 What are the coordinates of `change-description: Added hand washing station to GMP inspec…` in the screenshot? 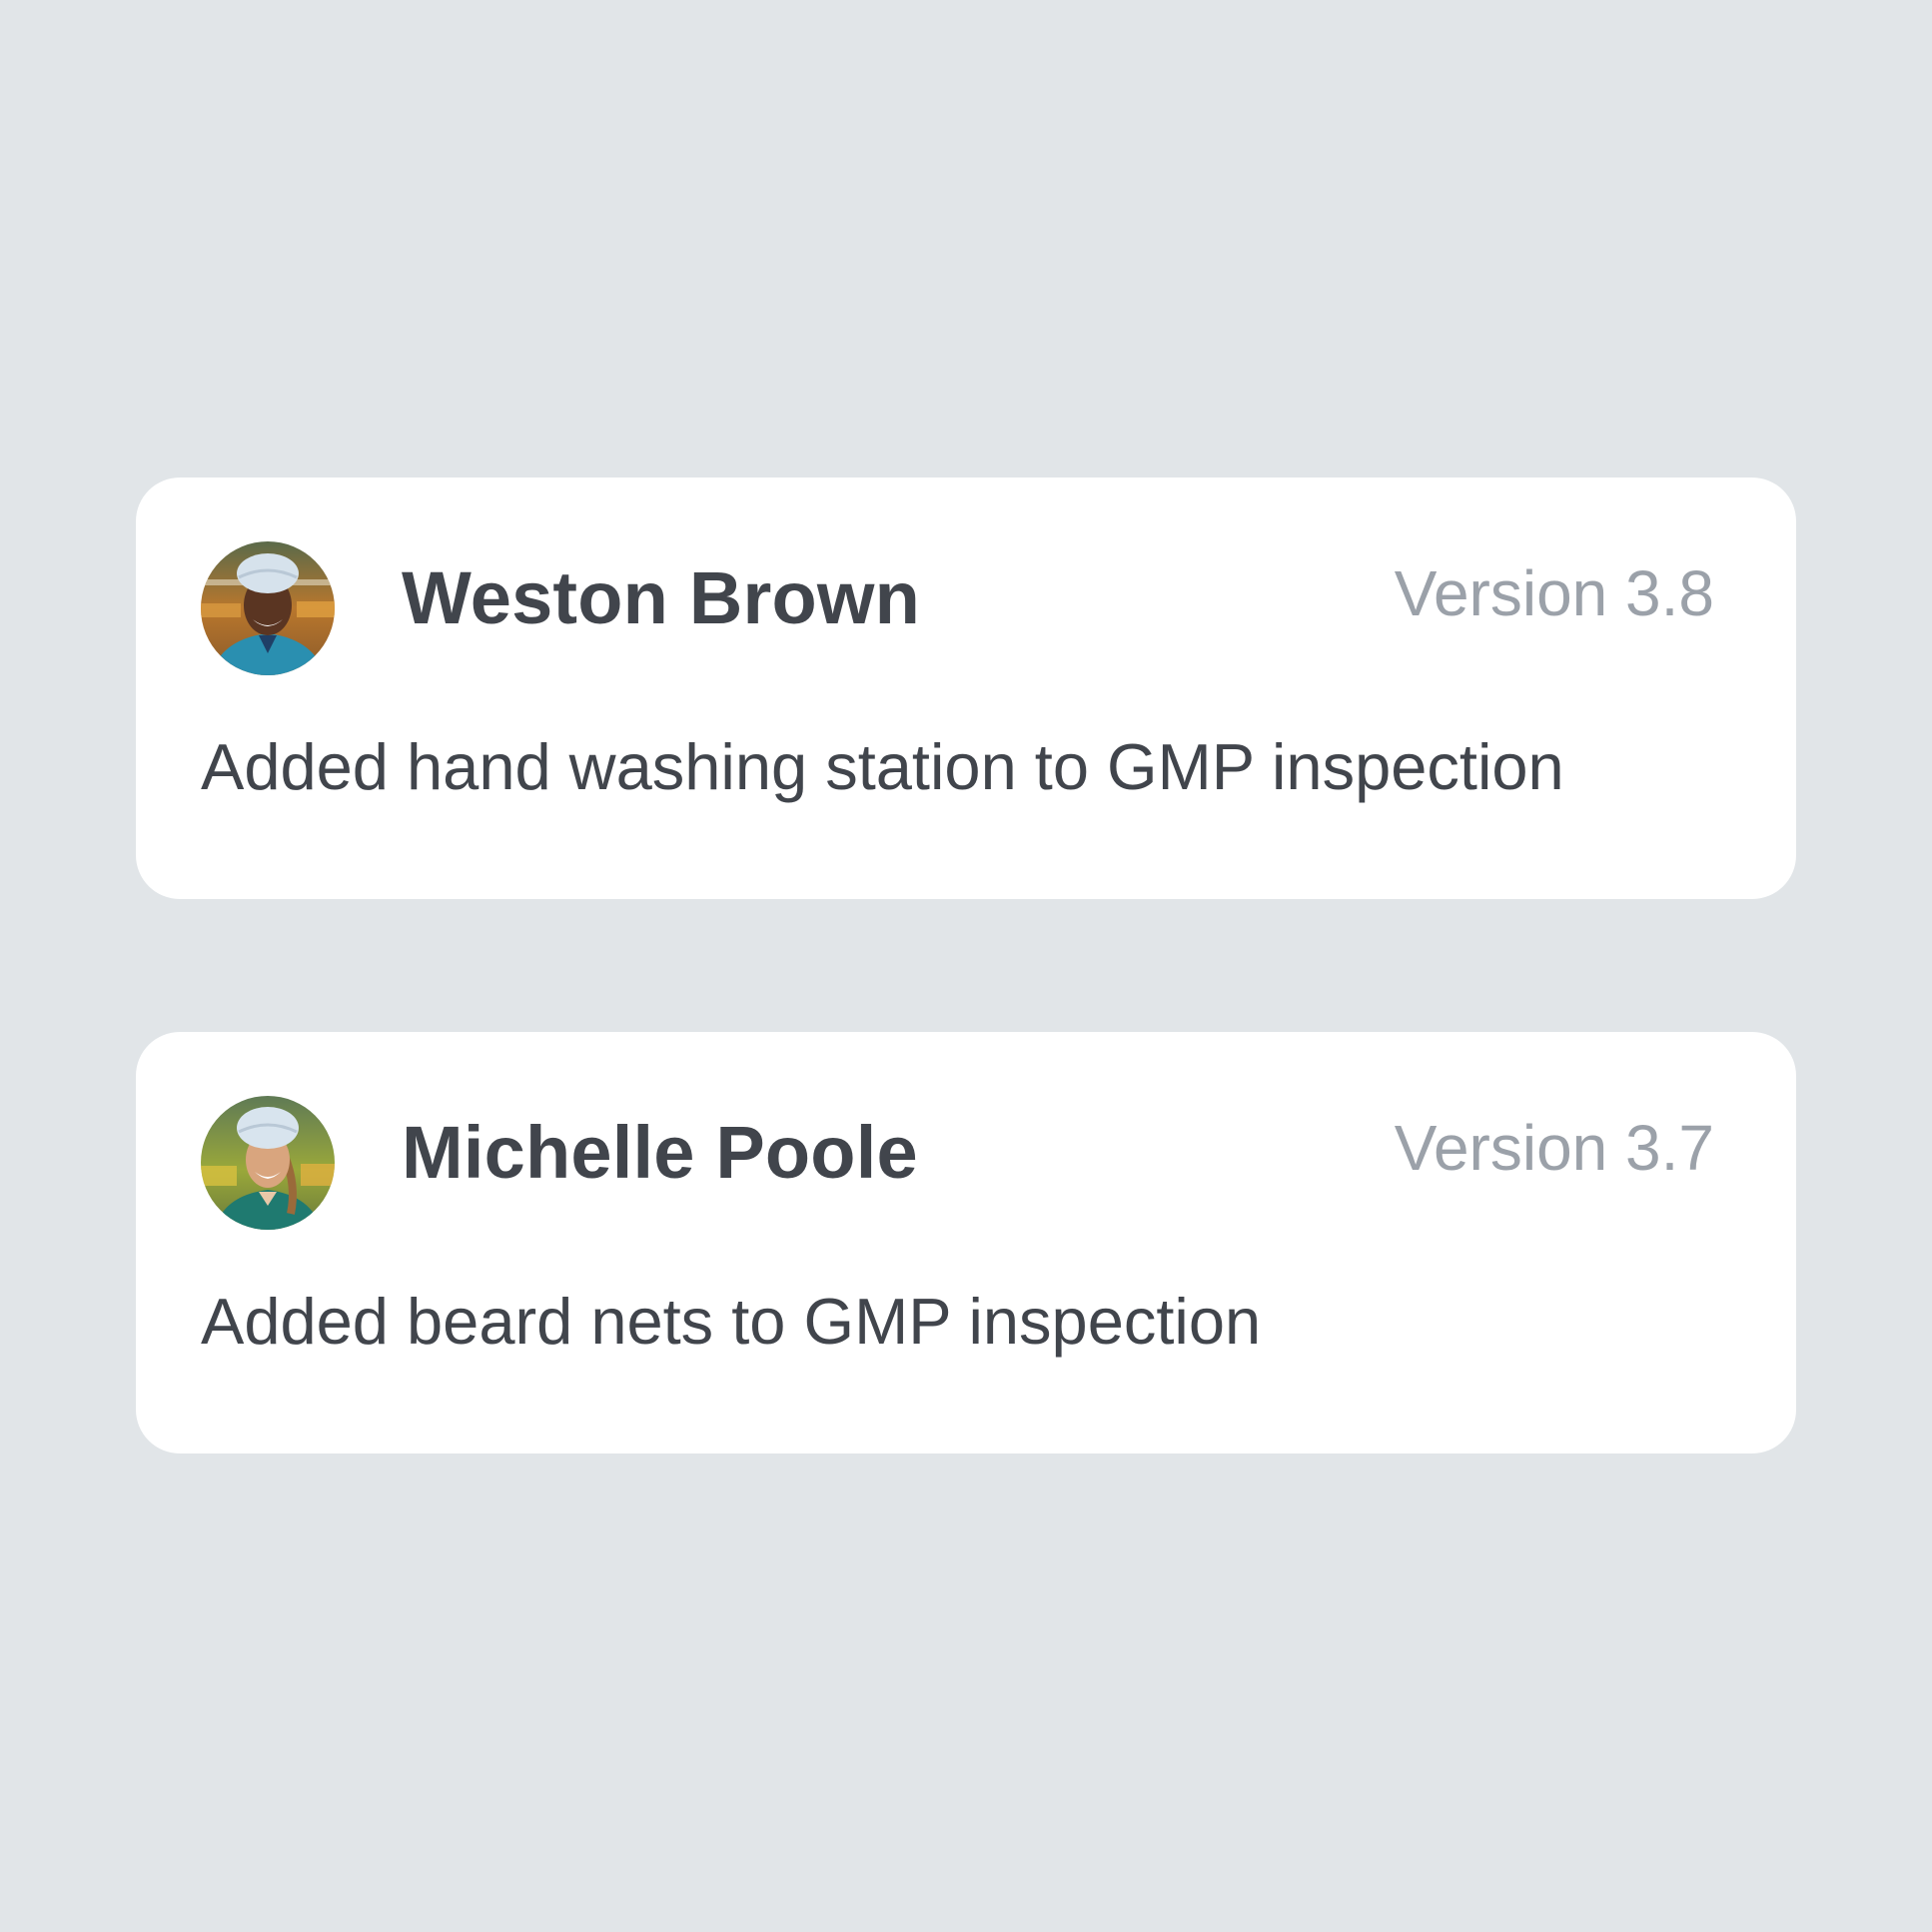 It's located at (882, 766).